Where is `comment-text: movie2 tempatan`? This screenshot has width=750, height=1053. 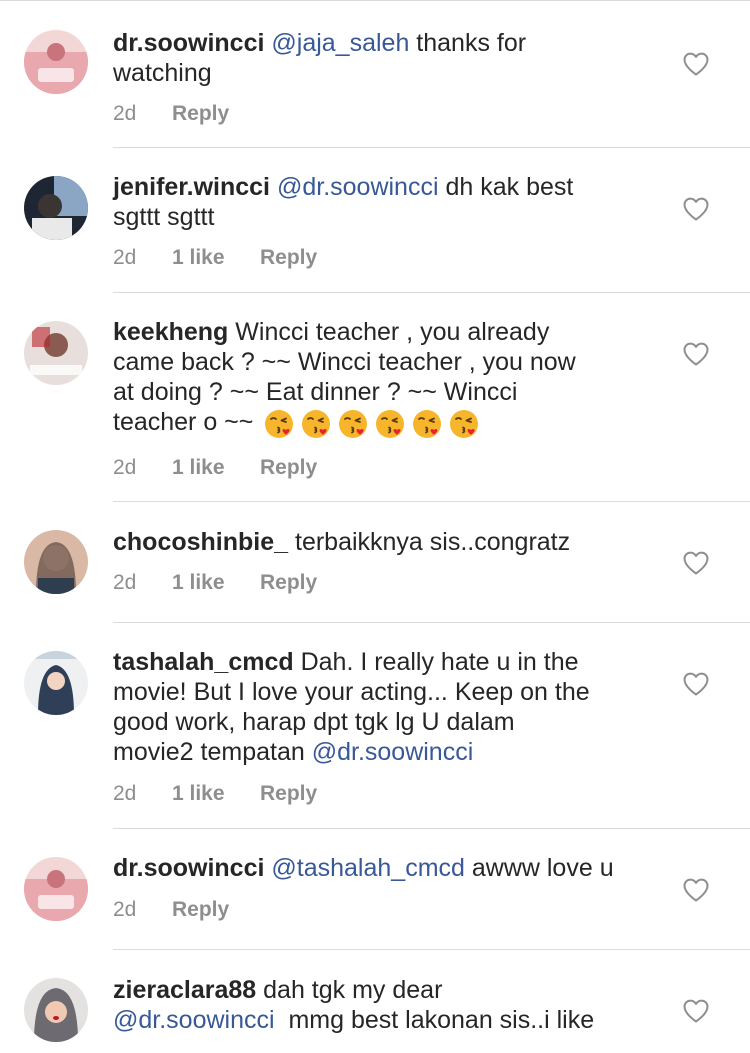
comment-text: movie2 tempatan is located at coordinates (212, 752).